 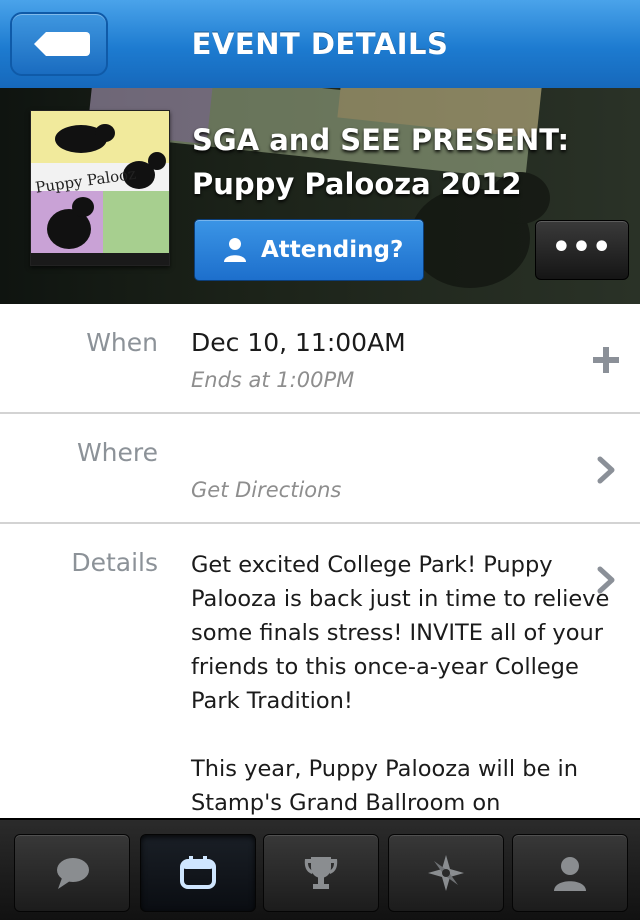 I want to click on trophy-icon, so click(x=321, y=873).